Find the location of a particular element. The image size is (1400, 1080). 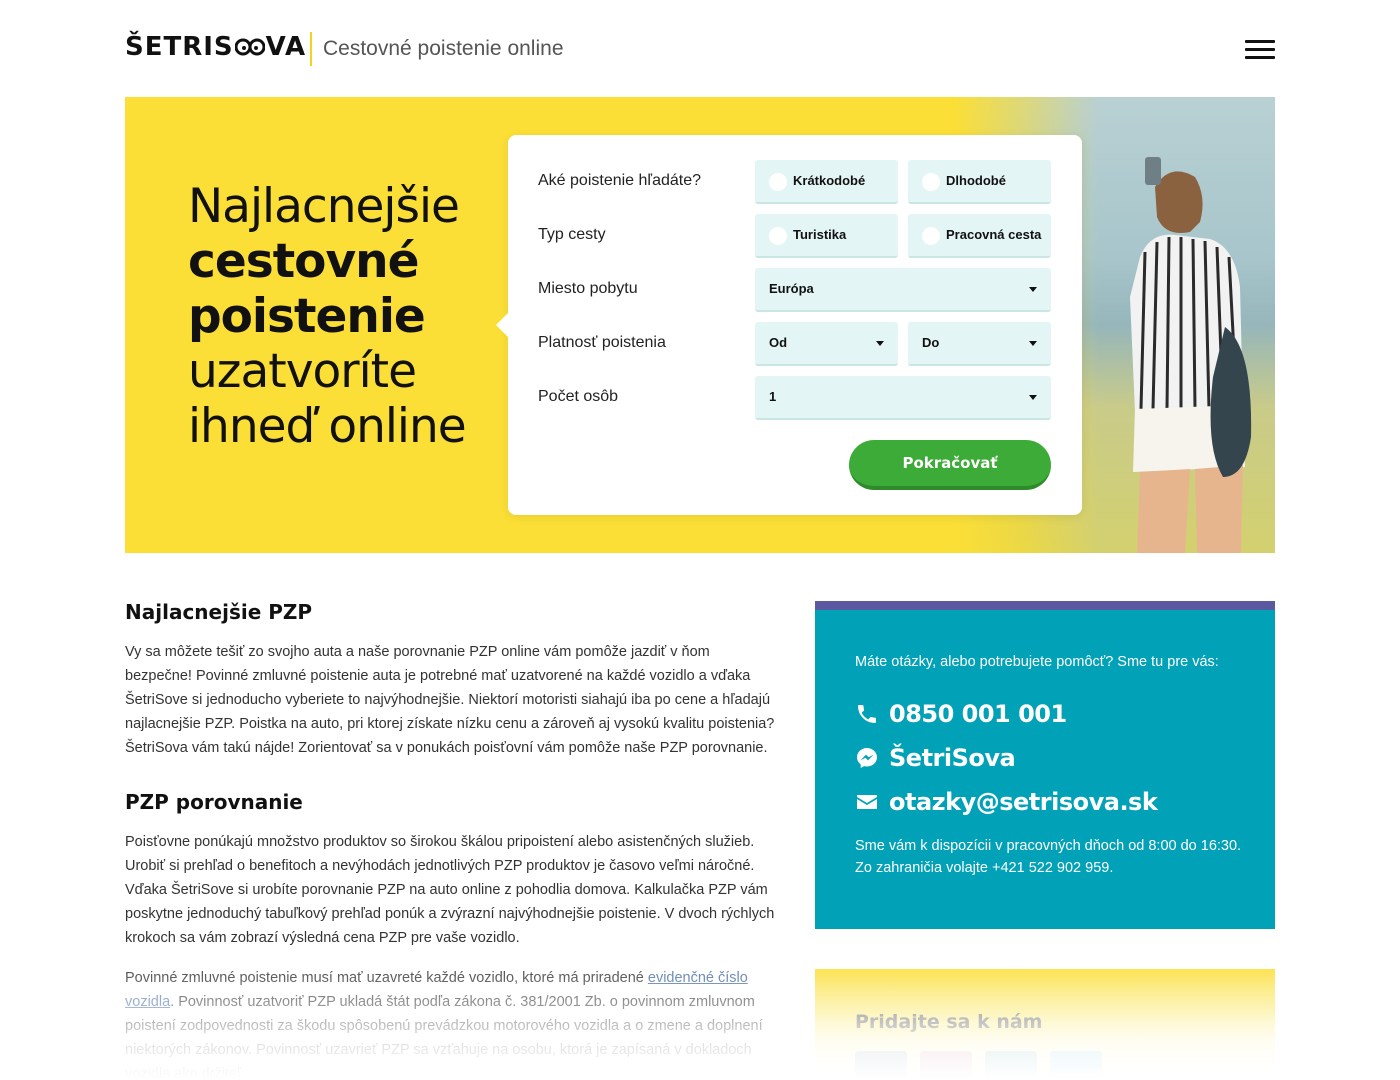

menu-icon is located at coordinates (1260, 50).